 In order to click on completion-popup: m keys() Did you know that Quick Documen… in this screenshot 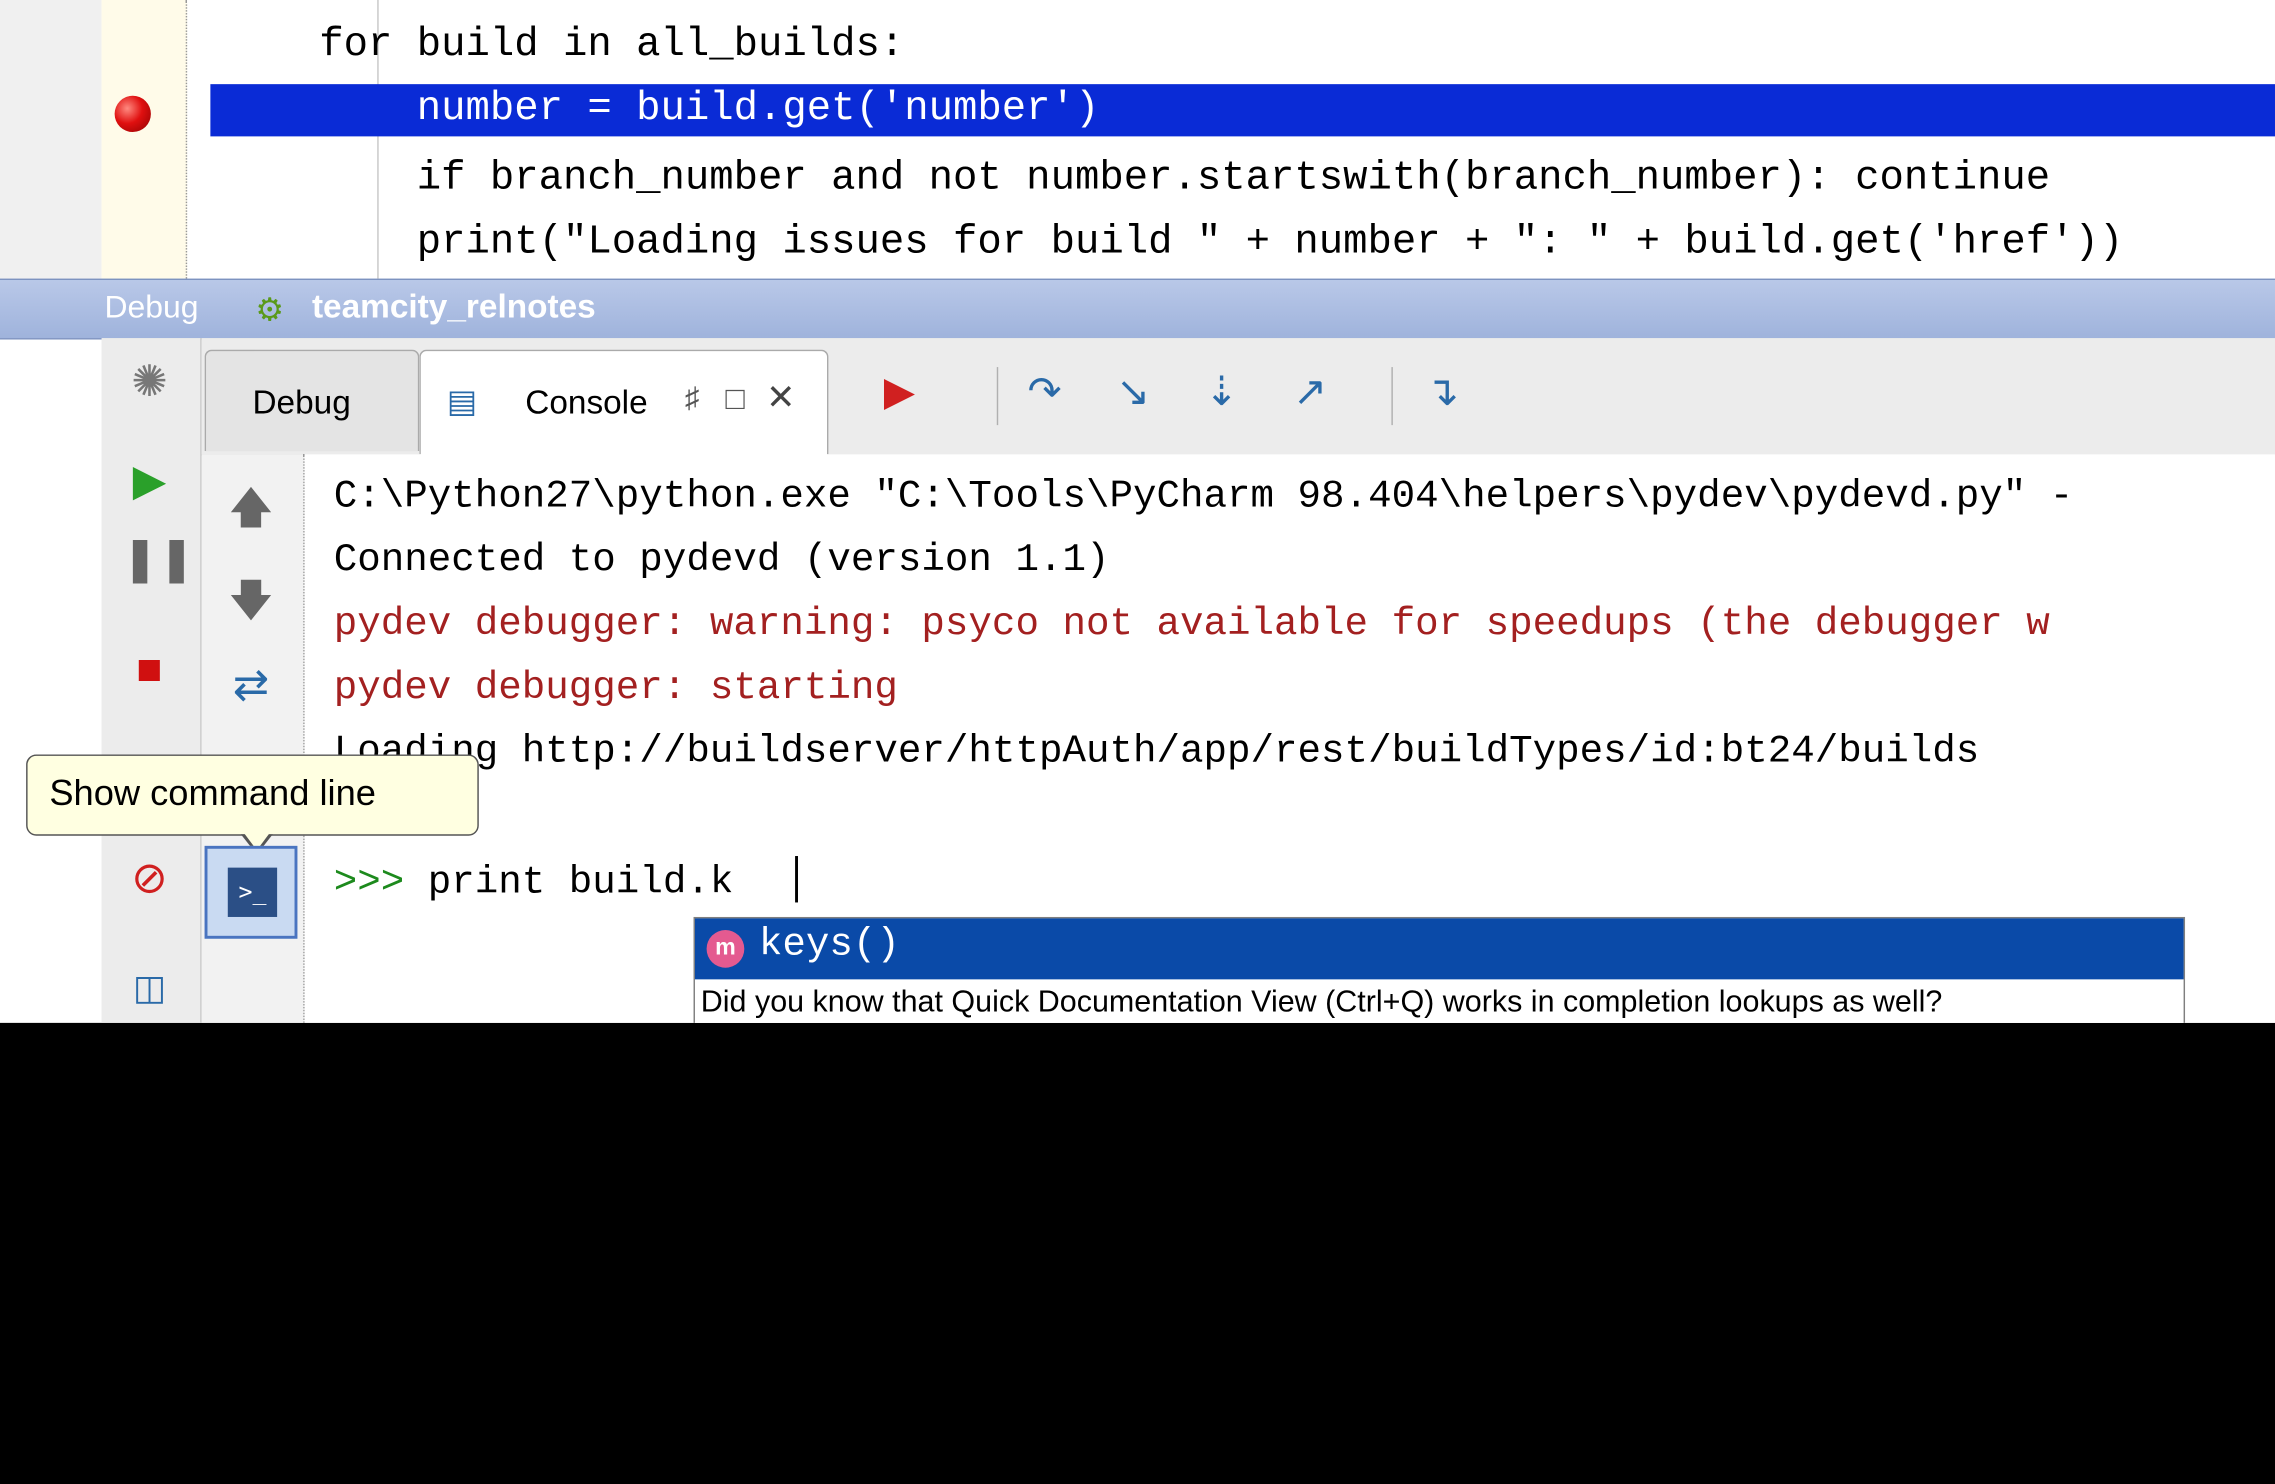, I will do `click(1439, 969)`.